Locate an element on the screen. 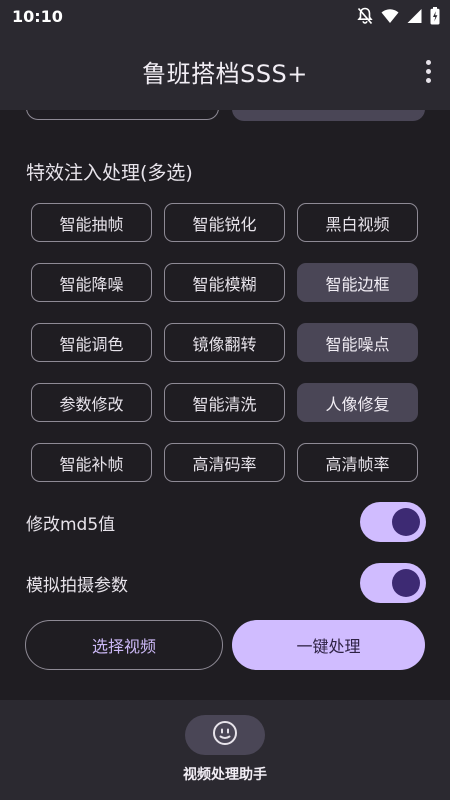  md5-switch-row: 修改md5值 is located at coordinates (226, 522).